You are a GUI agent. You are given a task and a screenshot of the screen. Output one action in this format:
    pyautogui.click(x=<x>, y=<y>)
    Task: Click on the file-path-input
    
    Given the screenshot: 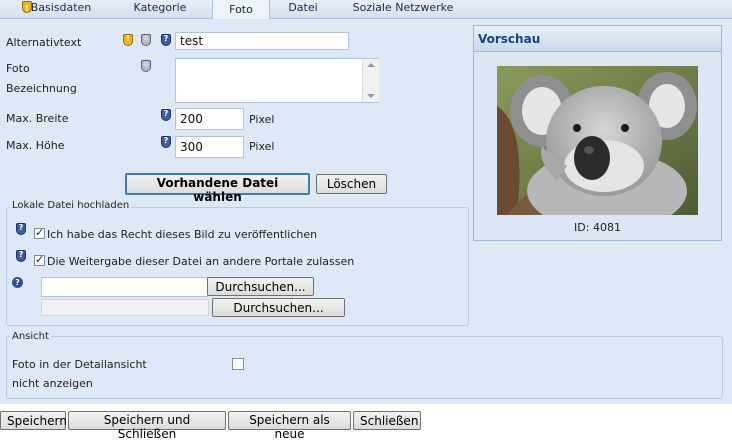 What is the action you would take?
    pyautogui.click(x=124, y=287)
    